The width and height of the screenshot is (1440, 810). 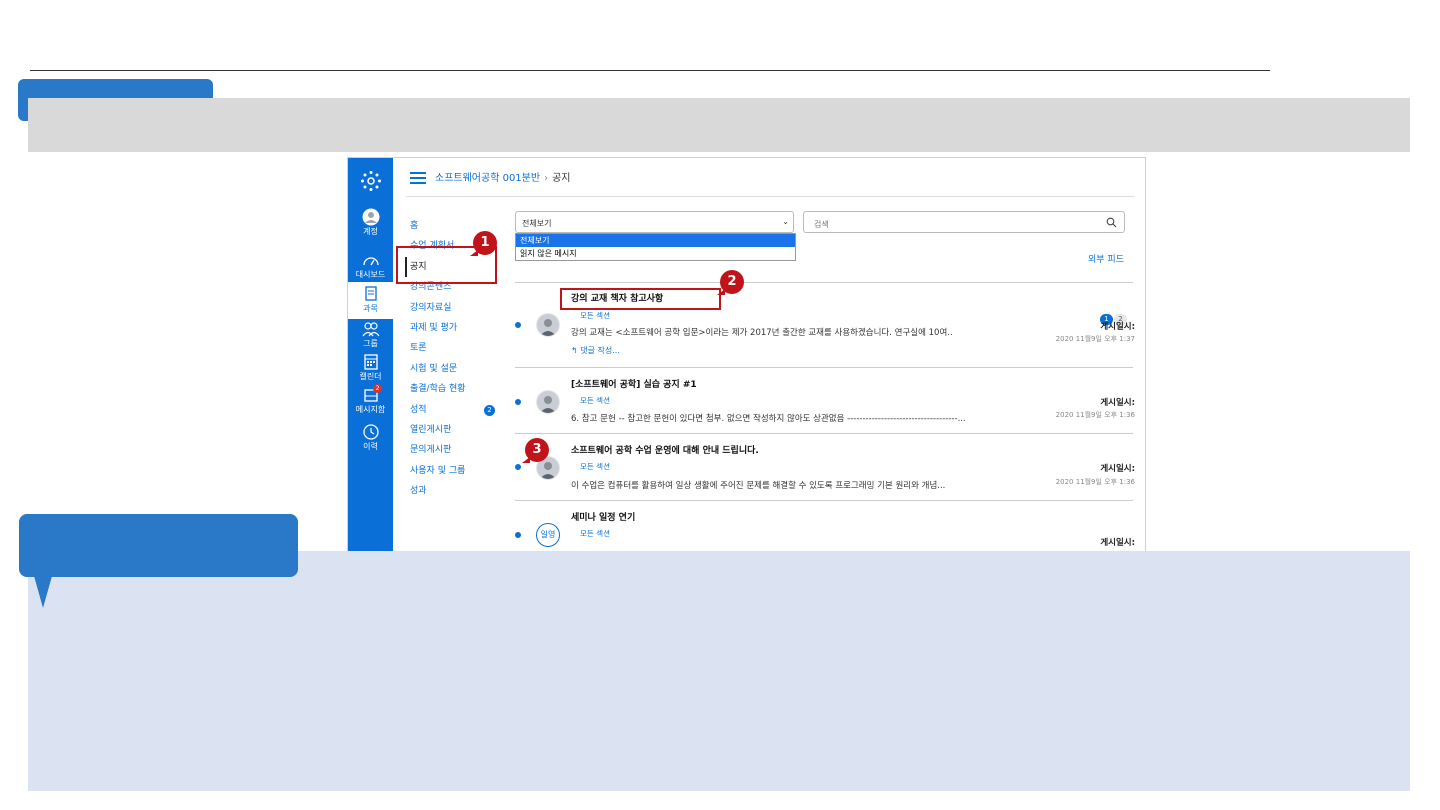 What do you see at coordinates (370, 261) in the screenshot?
I see `dashboard-icon` at bounding box center [370, 261].